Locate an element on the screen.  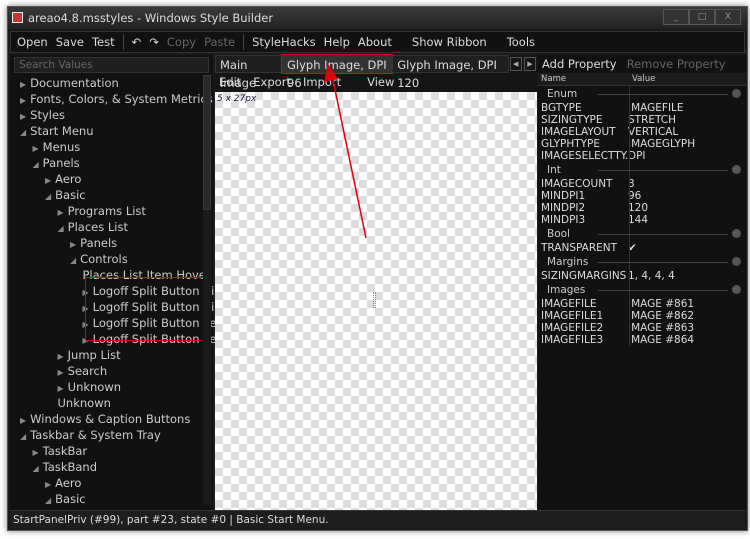
tree-item: ◢ Places List is located at coordinates (93, 227).